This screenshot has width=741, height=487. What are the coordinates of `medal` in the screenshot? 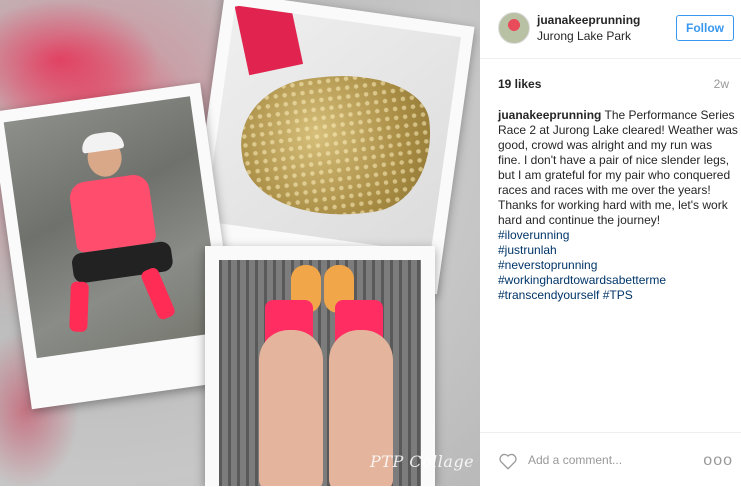 It's located at (336, 145).